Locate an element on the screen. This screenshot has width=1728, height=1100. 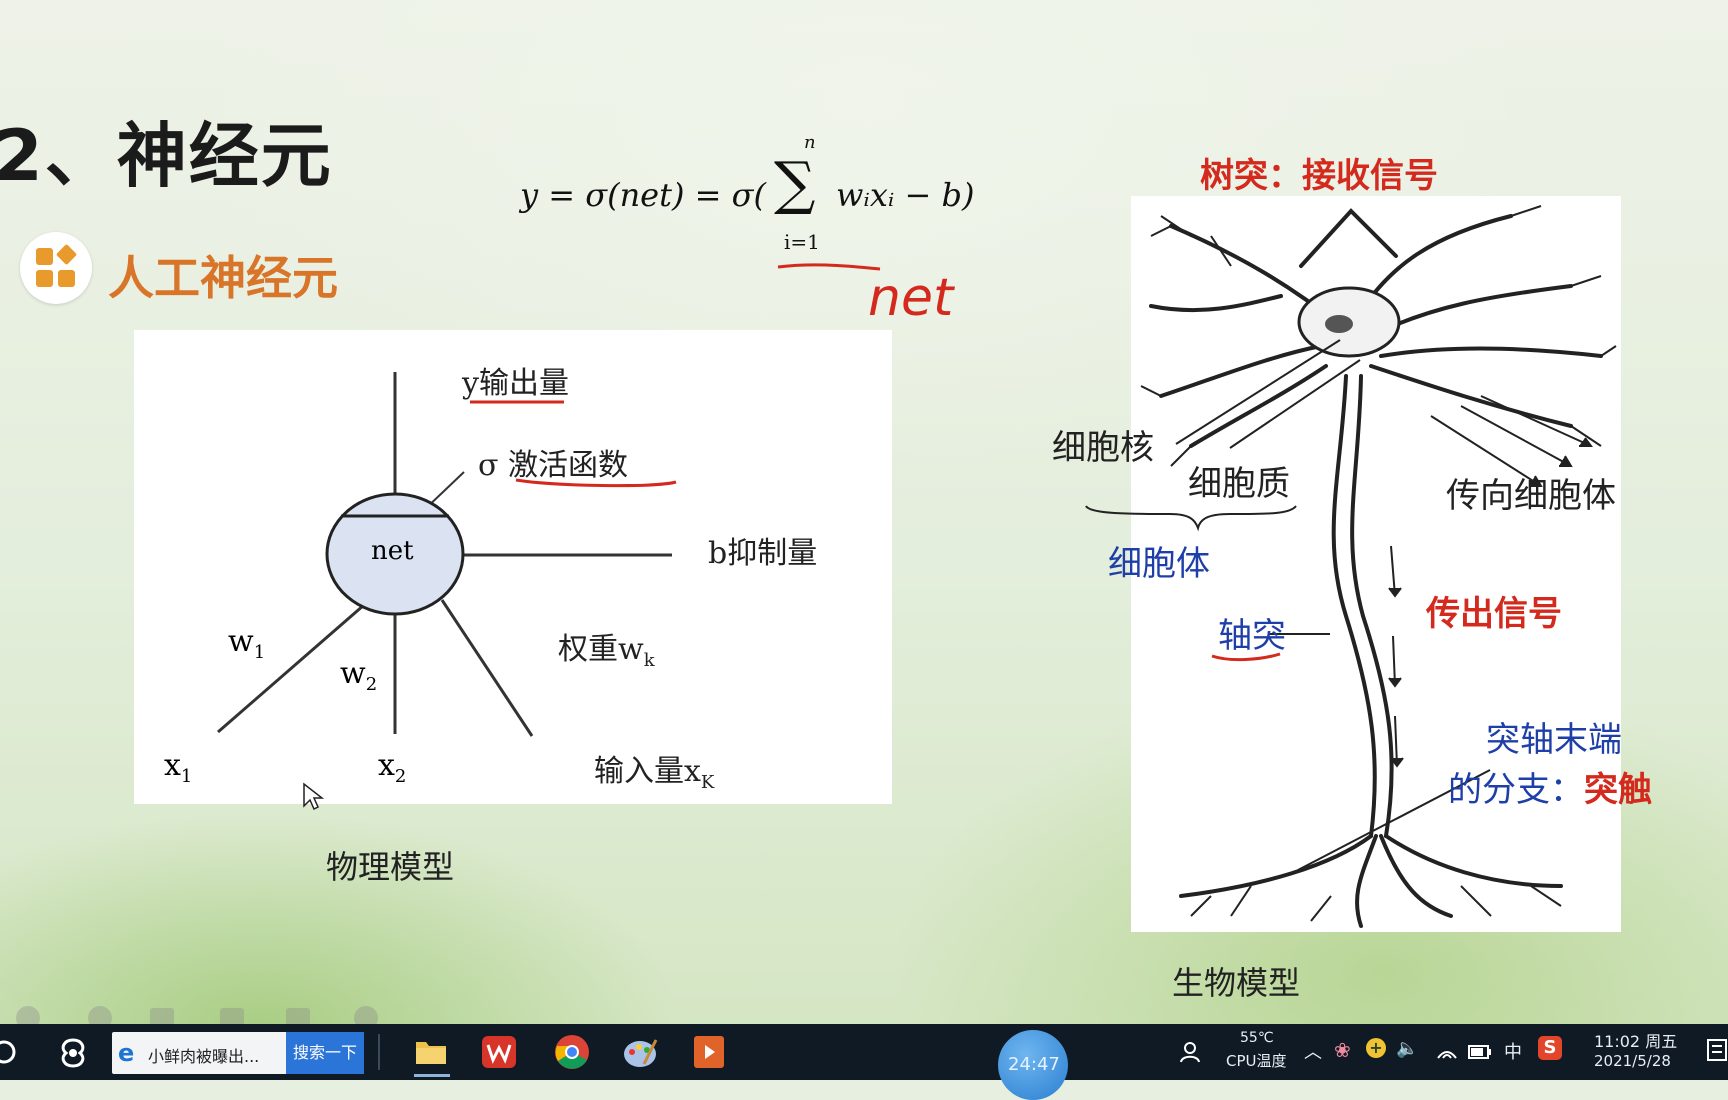
bio-leader-lines is located at coordinates (1288, 605).